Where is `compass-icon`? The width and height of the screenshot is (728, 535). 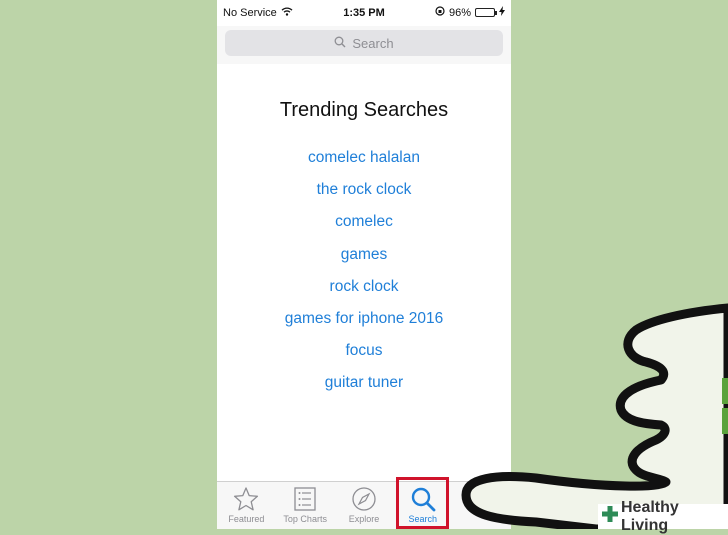 compass-icon is located at coordinates (364, 499).